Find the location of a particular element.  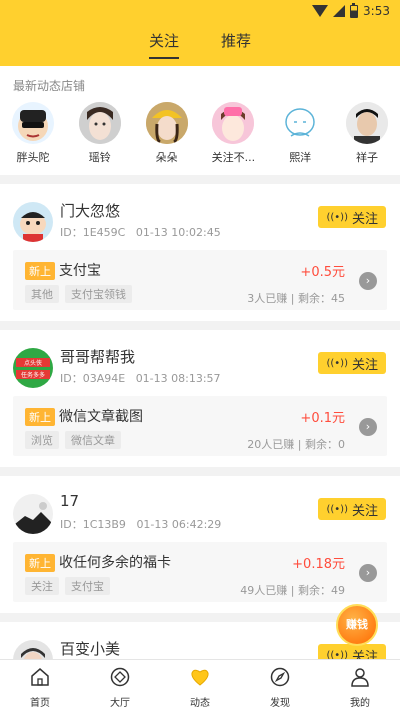

task-title: 支付宝 is located at coordinates (80, 271).